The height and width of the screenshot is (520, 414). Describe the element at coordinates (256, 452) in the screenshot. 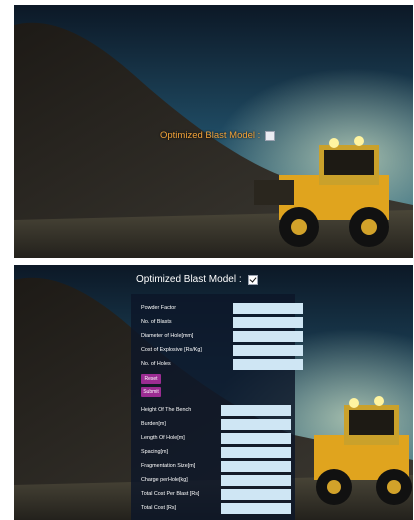

I see `spacing-output` at that location.